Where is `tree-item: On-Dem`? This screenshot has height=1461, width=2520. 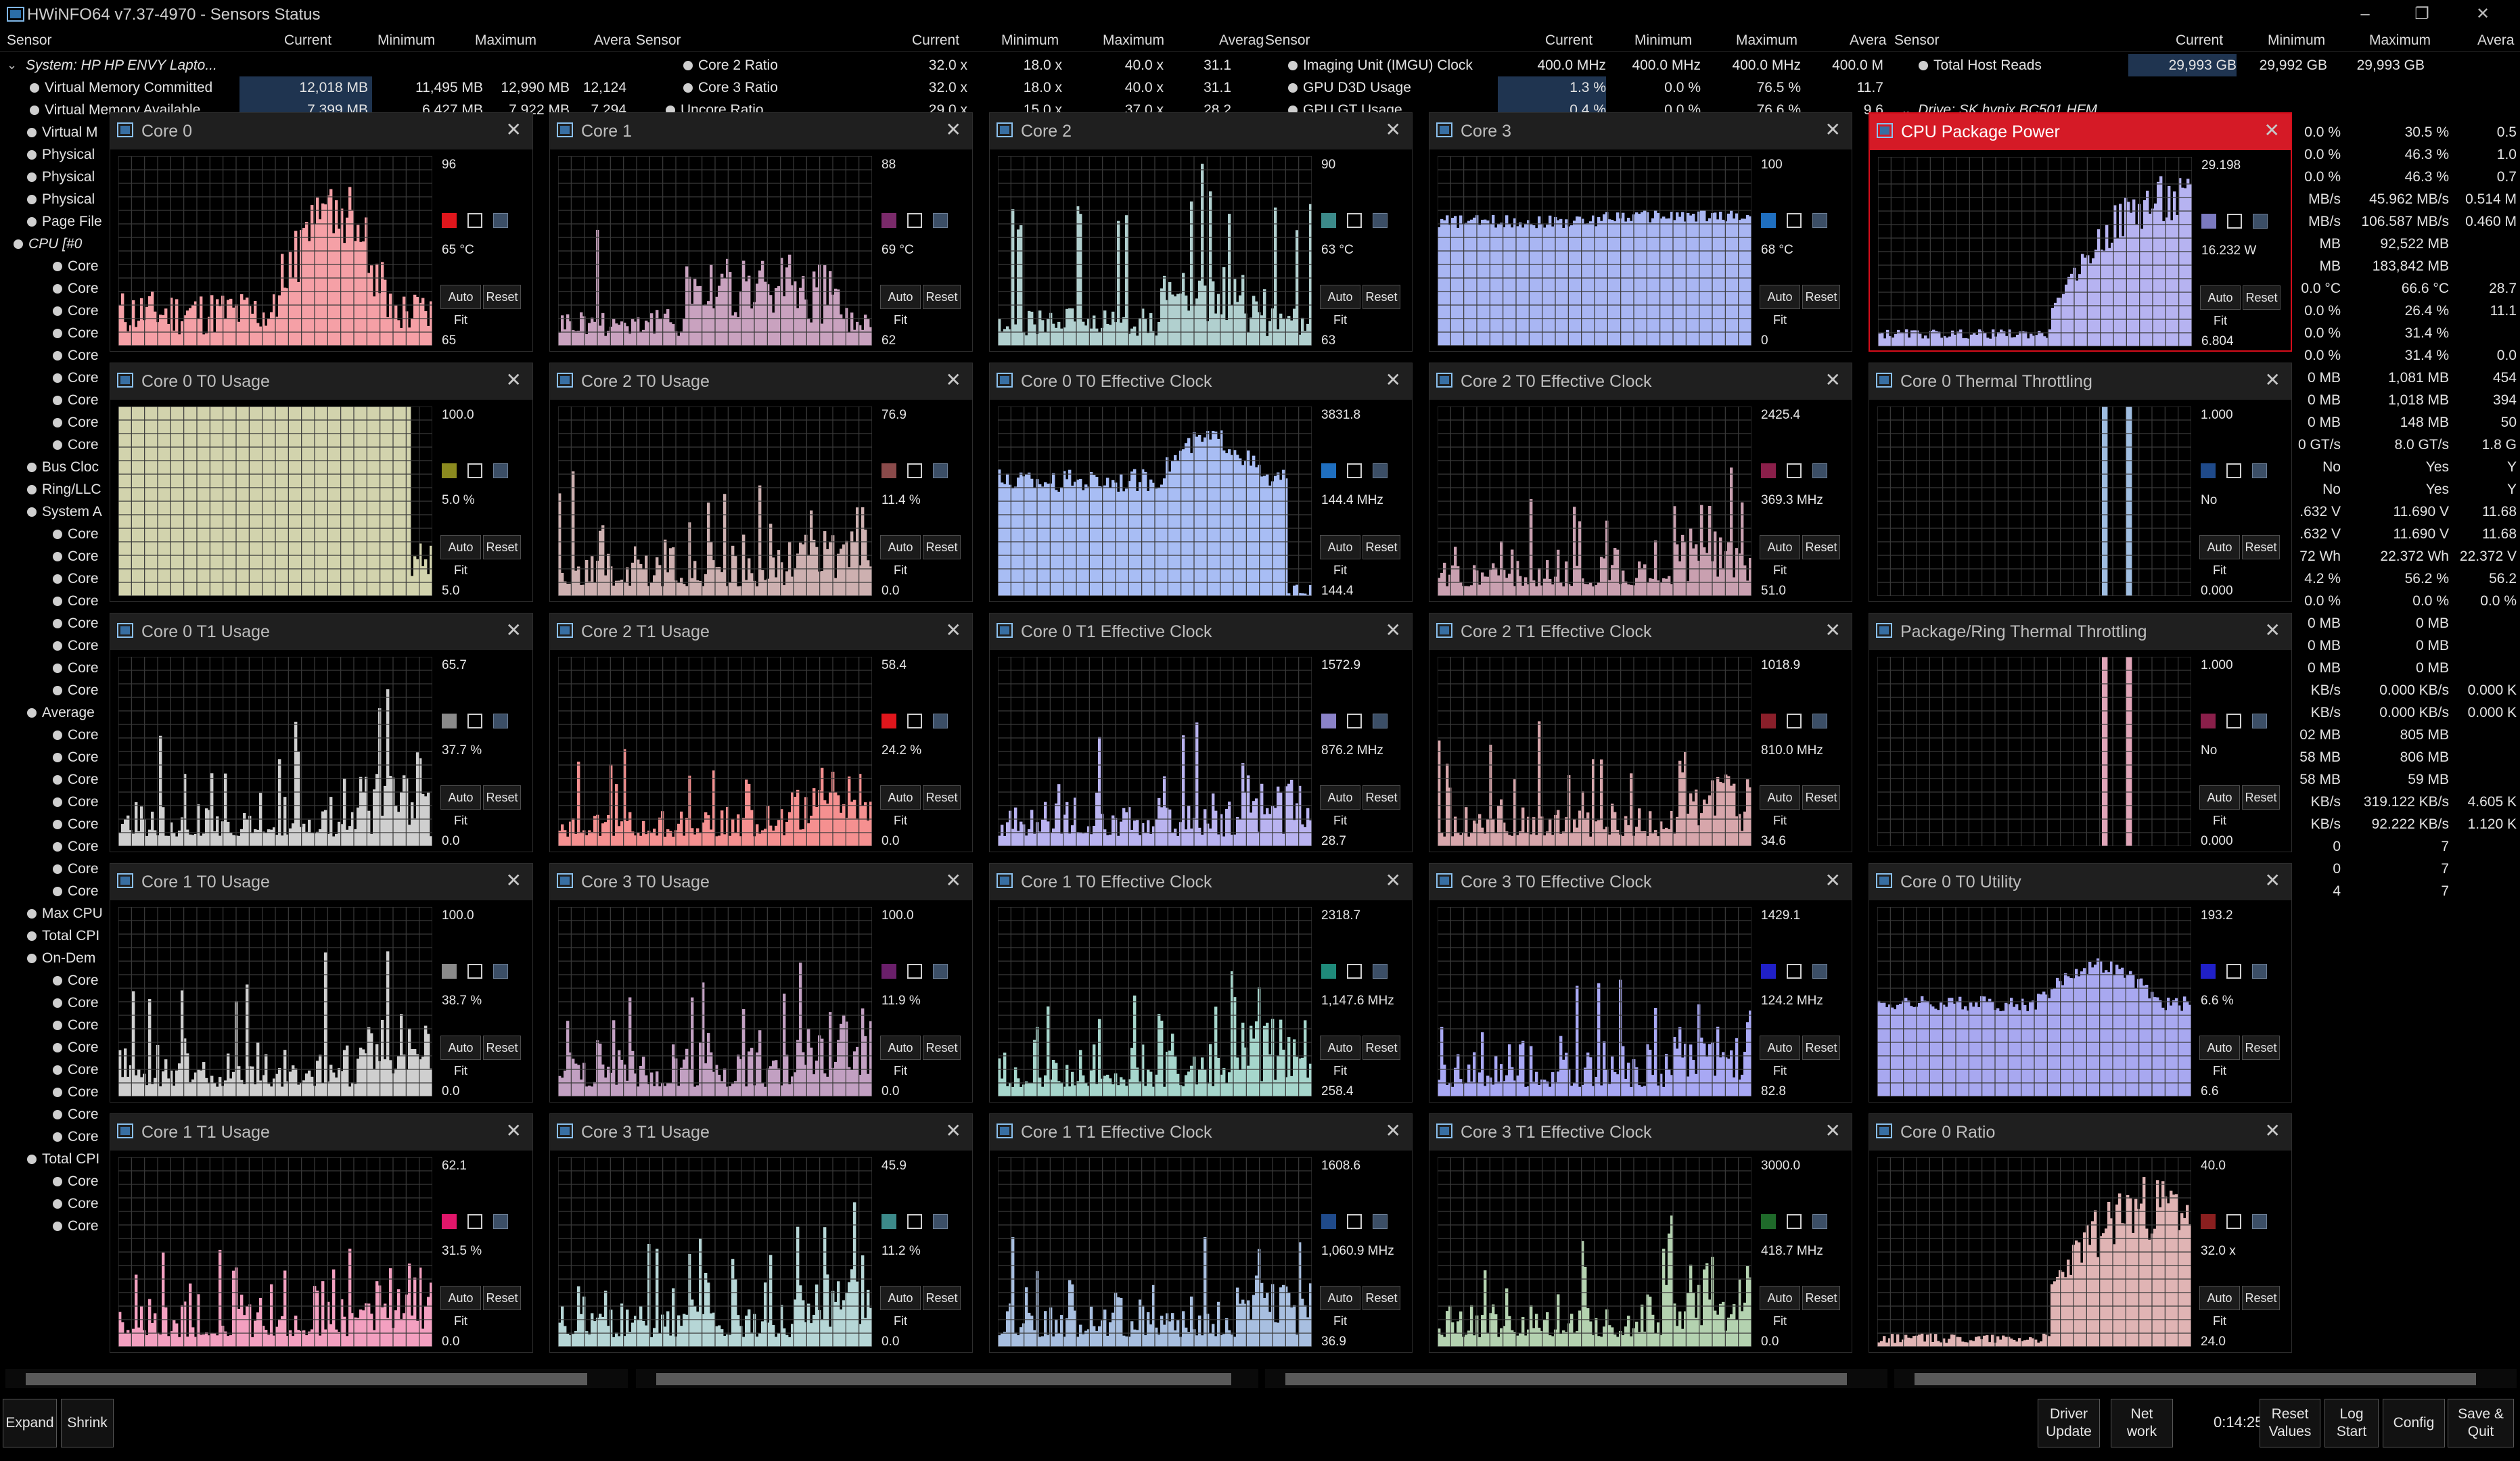
tree-item: On-Dem is located at coordinates (68, 958).